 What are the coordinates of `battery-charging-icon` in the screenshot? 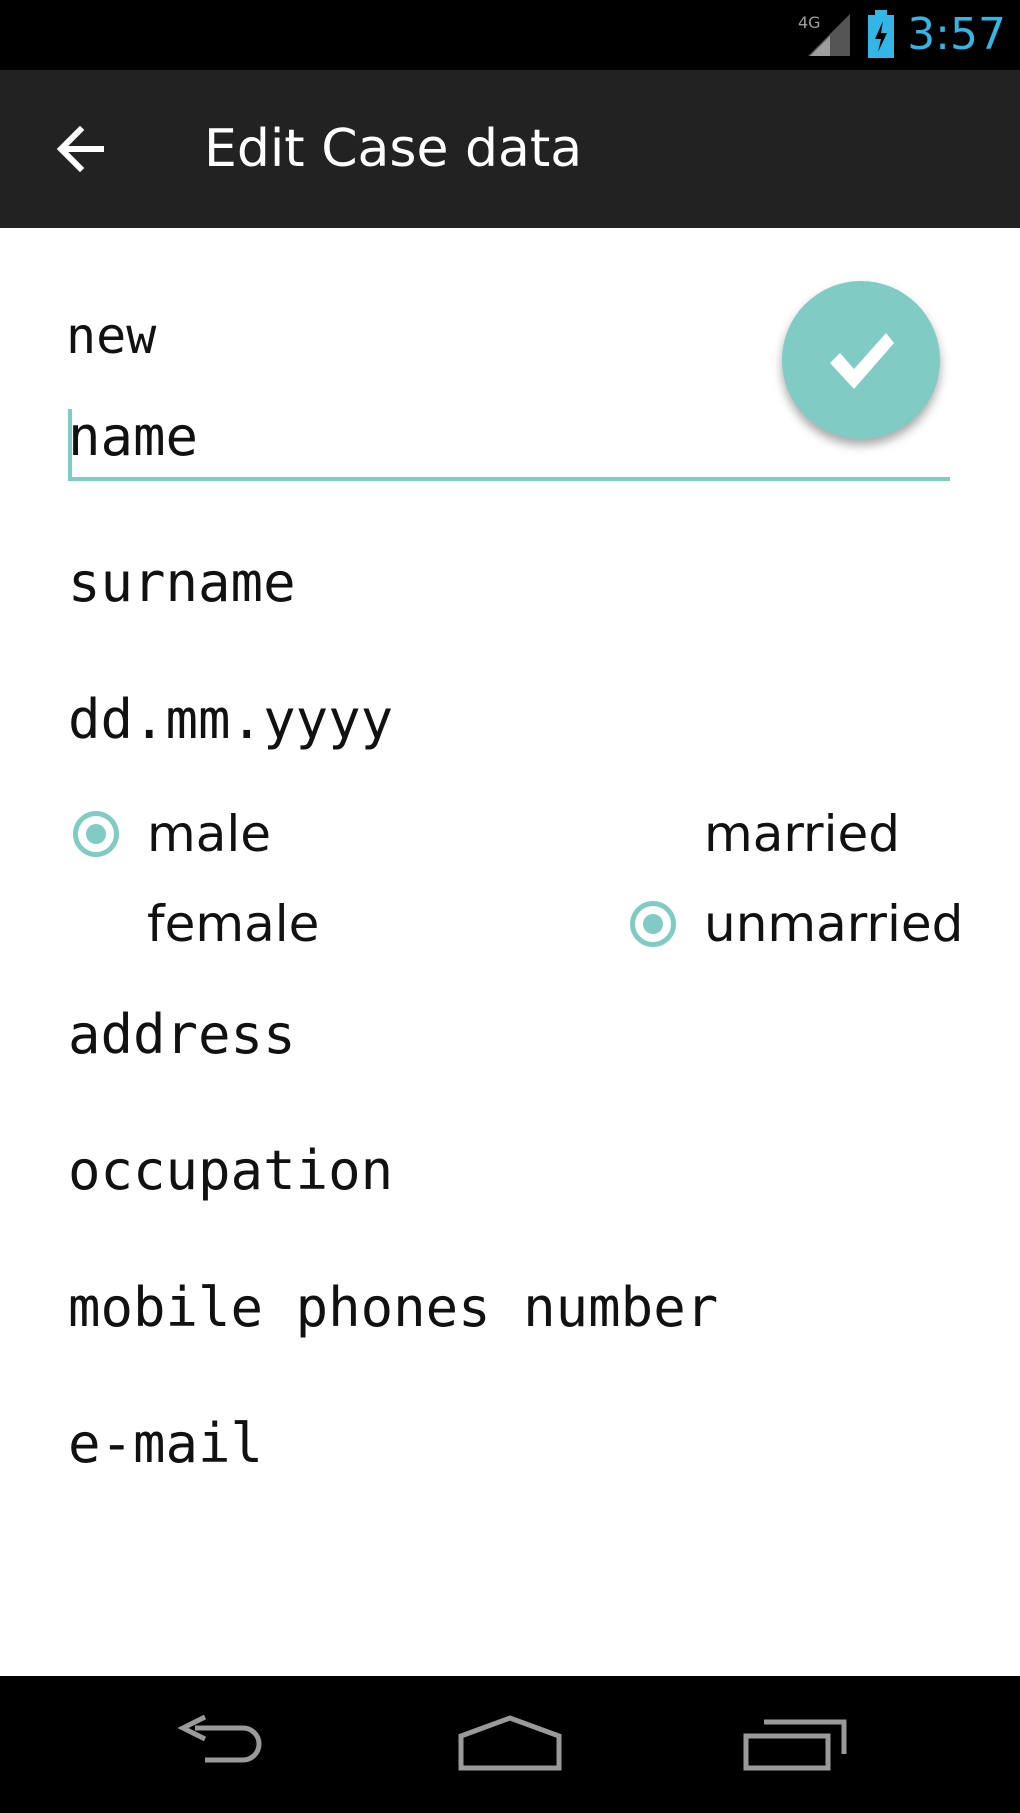 It's located at (881, 34).